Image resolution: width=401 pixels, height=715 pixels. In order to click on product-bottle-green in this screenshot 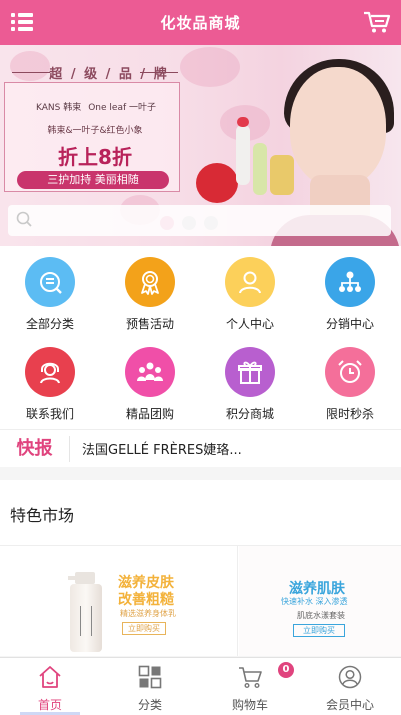, I will do `click(260, 169)`.